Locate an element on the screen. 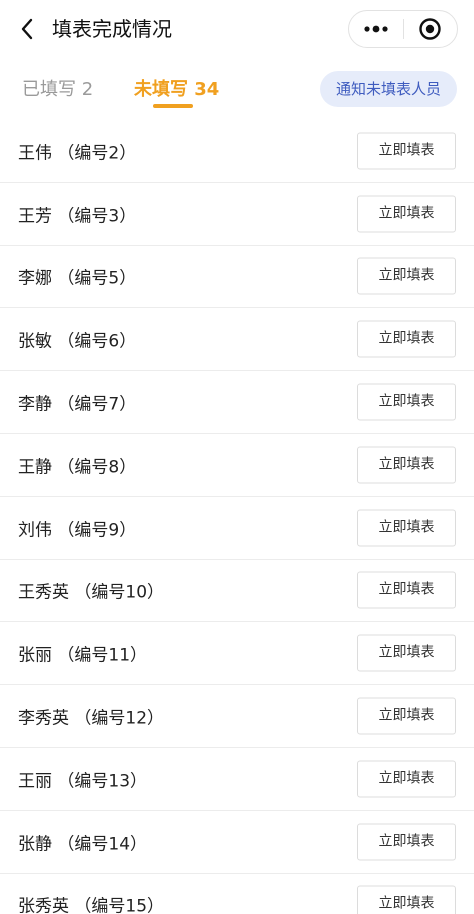 The width and height of the screenshot is (474, 914). miniprogram-capsule is located at coordinates (403, 29).